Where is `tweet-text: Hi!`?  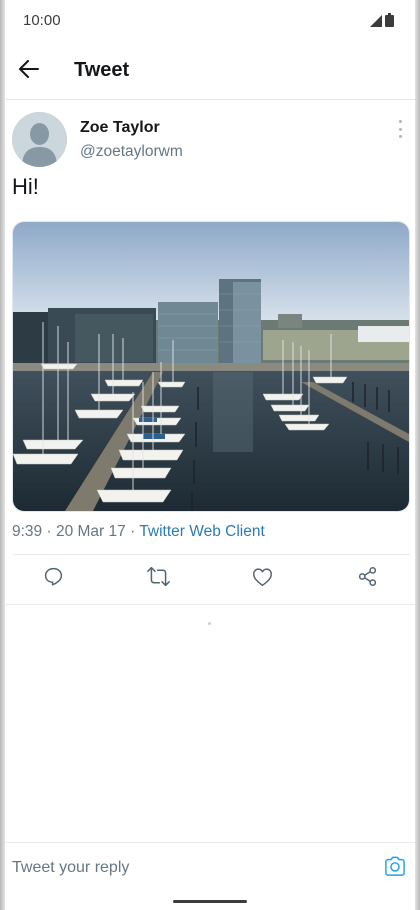
tweet-text: Hi! is located at coordinates (25, 186).